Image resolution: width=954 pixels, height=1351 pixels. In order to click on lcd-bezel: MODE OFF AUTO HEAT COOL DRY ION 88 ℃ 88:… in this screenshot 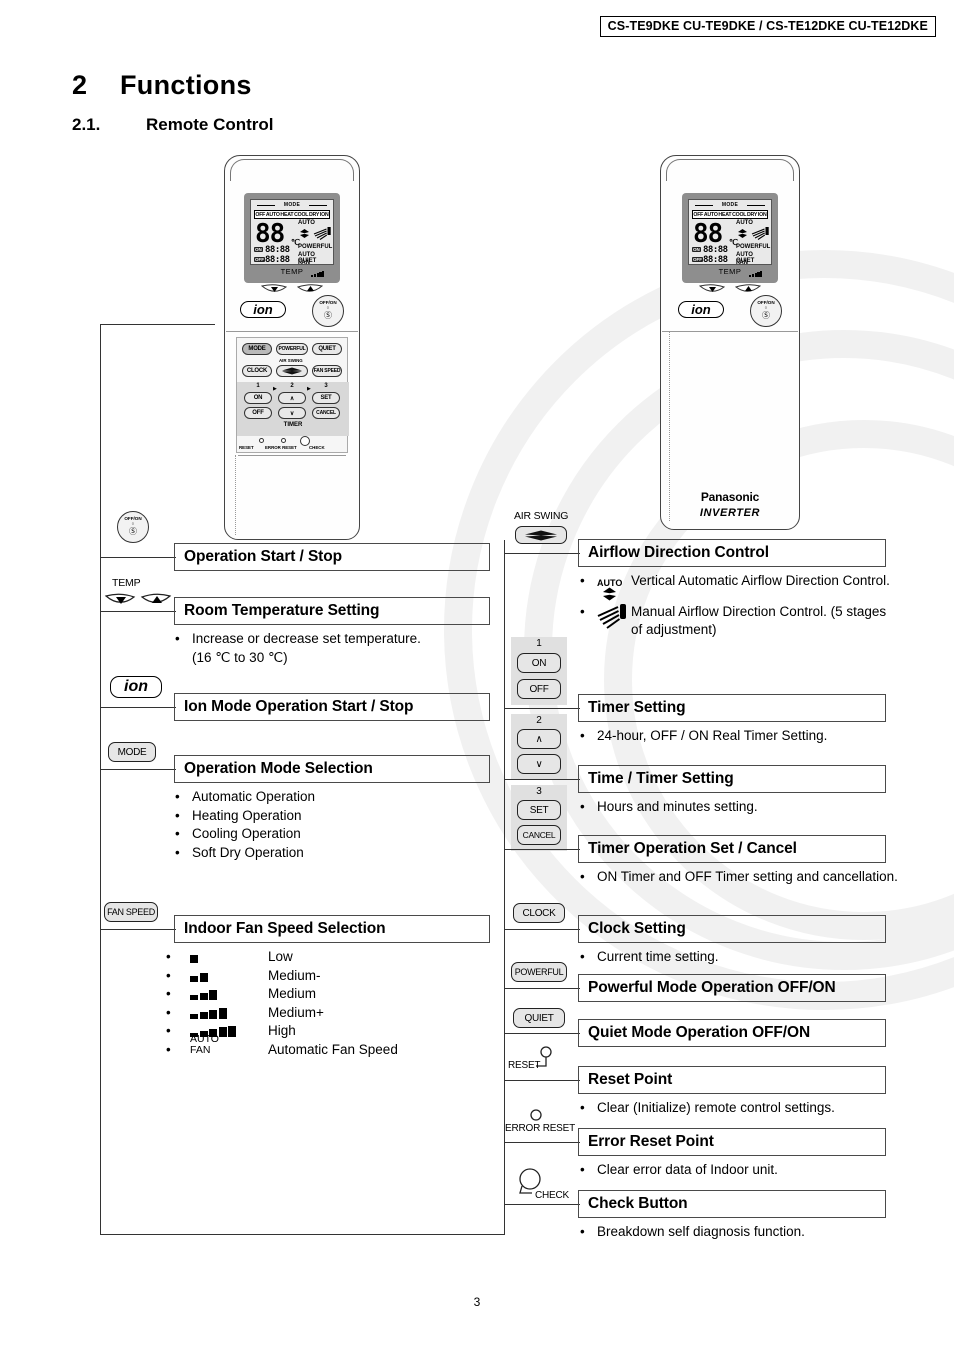, I will do `click(730, 238)`.